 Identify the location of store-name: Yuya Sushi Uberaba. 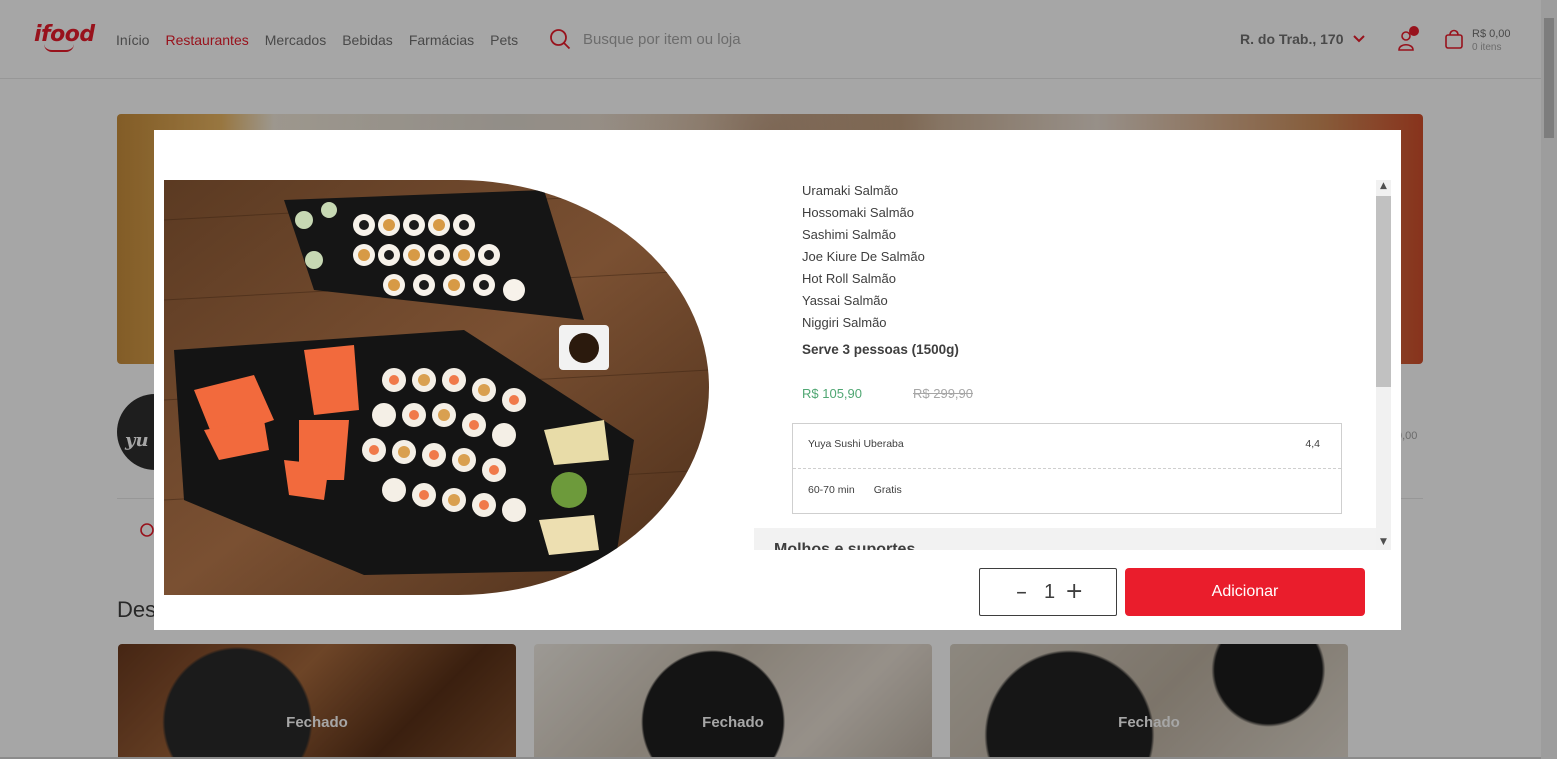
(856, 444).